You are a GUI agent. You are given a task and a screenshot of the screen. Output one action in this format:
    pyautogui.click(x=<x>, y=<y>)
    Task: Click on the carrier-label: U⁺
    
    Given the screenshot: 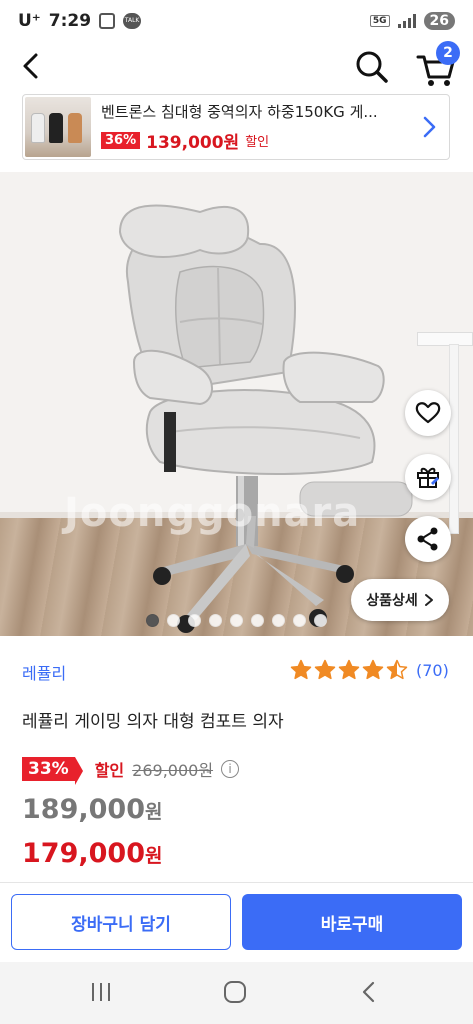 What is the action you would take?
    pyautogui.click(x=29, y=21)
    